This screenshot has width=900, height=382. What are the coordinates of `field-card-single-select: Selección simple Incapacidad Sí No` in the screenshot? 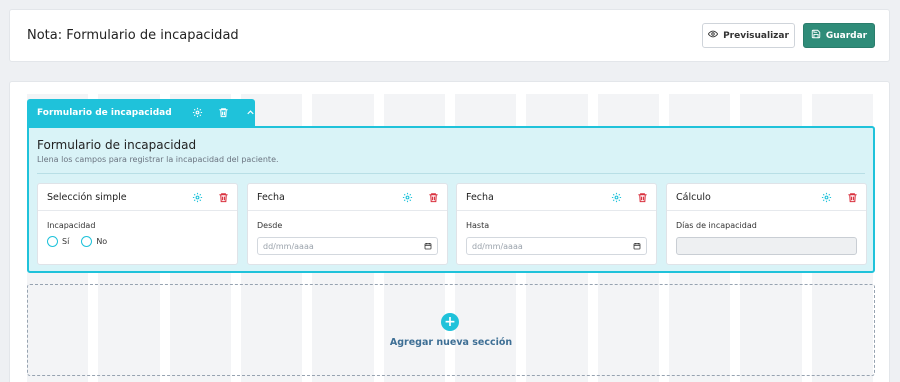 It's located at (137, 224).